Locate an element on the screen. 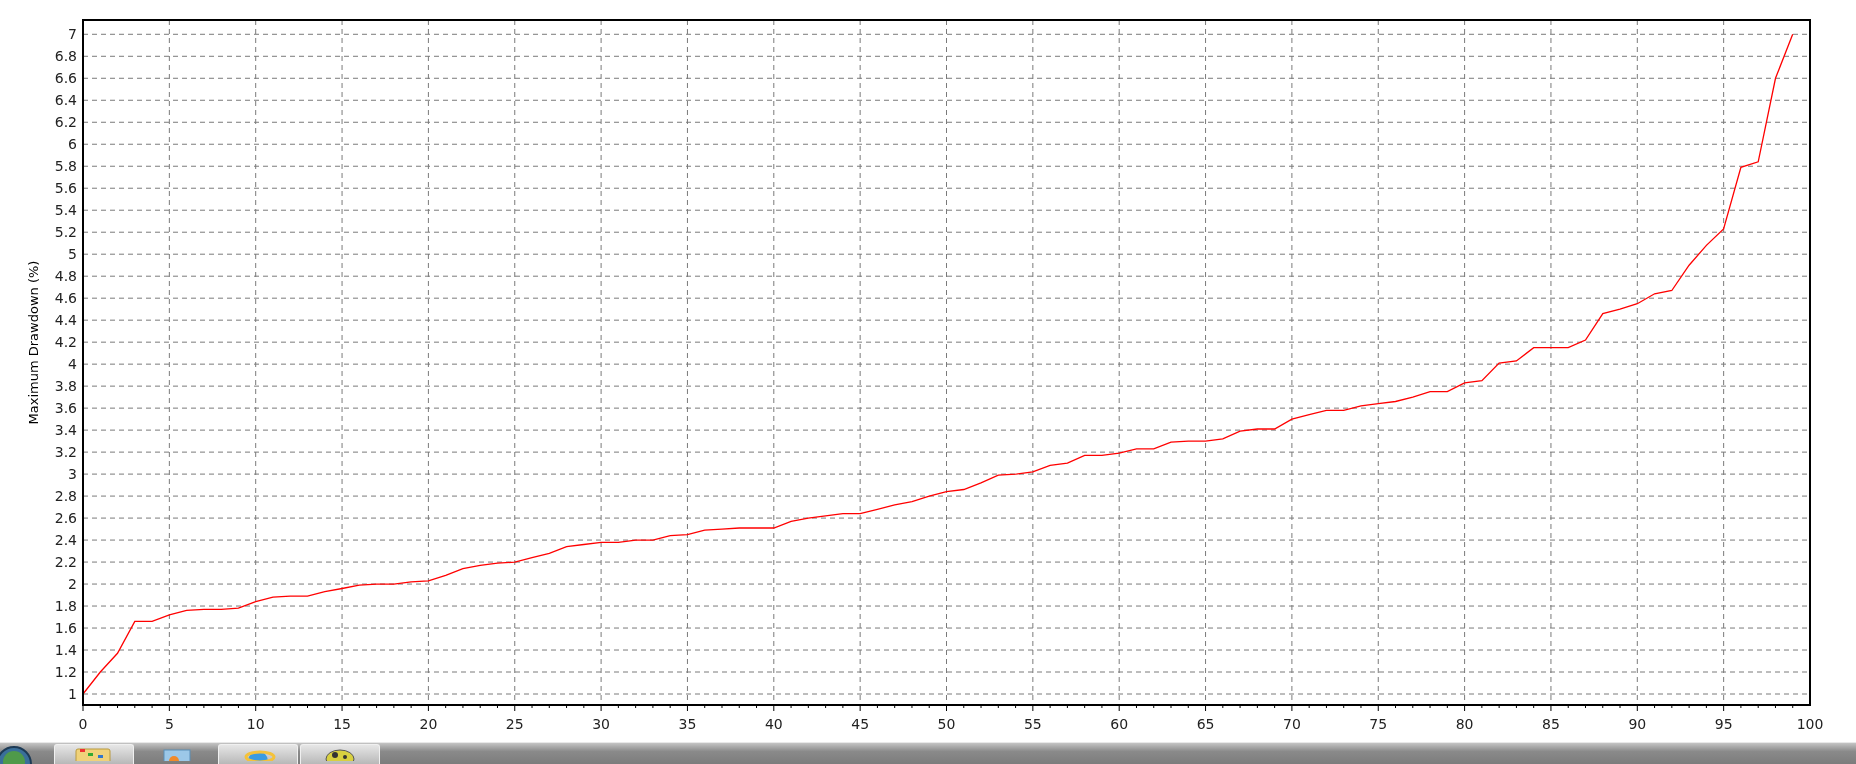 This screenshot has width=1856, height=764. x-tick-label: 75 is located at coordinates (1378, 724).